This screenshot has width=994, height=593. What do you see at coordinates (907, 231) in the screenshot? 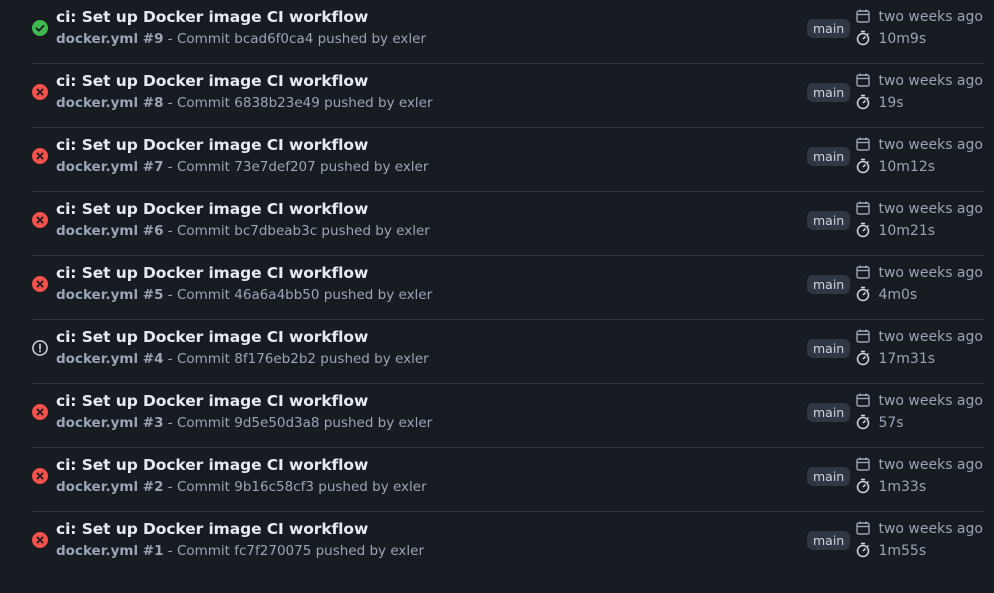
I see `run-duration-text: 10m21s` at bounding box center [907, 231].